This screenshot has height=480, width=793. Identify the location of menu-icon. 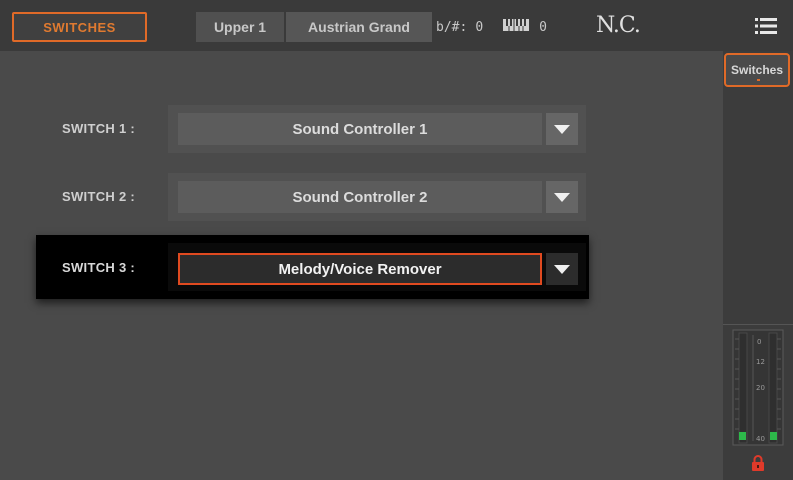
(766, 28).